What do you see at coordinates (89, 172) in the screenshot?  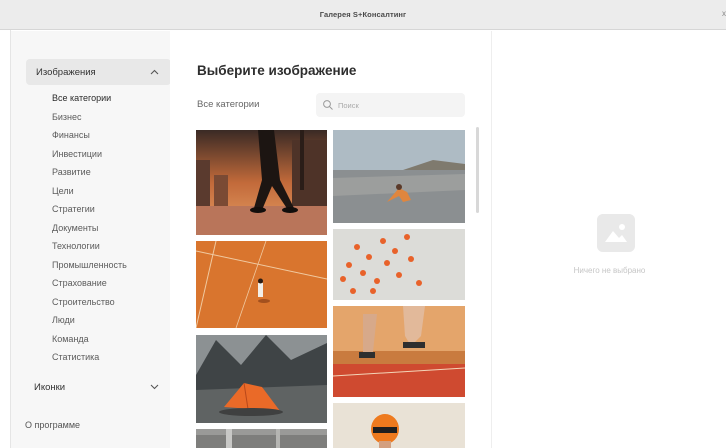 I see `category-item-development: Развитие` at bounding box center [89, 172].